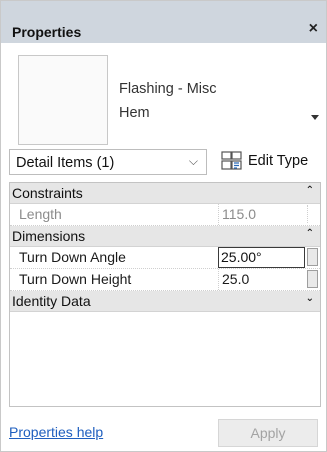 The width and height of the screenshot is (327, 452). I want to click on title-bar: Properties ×, so click(163, 22).